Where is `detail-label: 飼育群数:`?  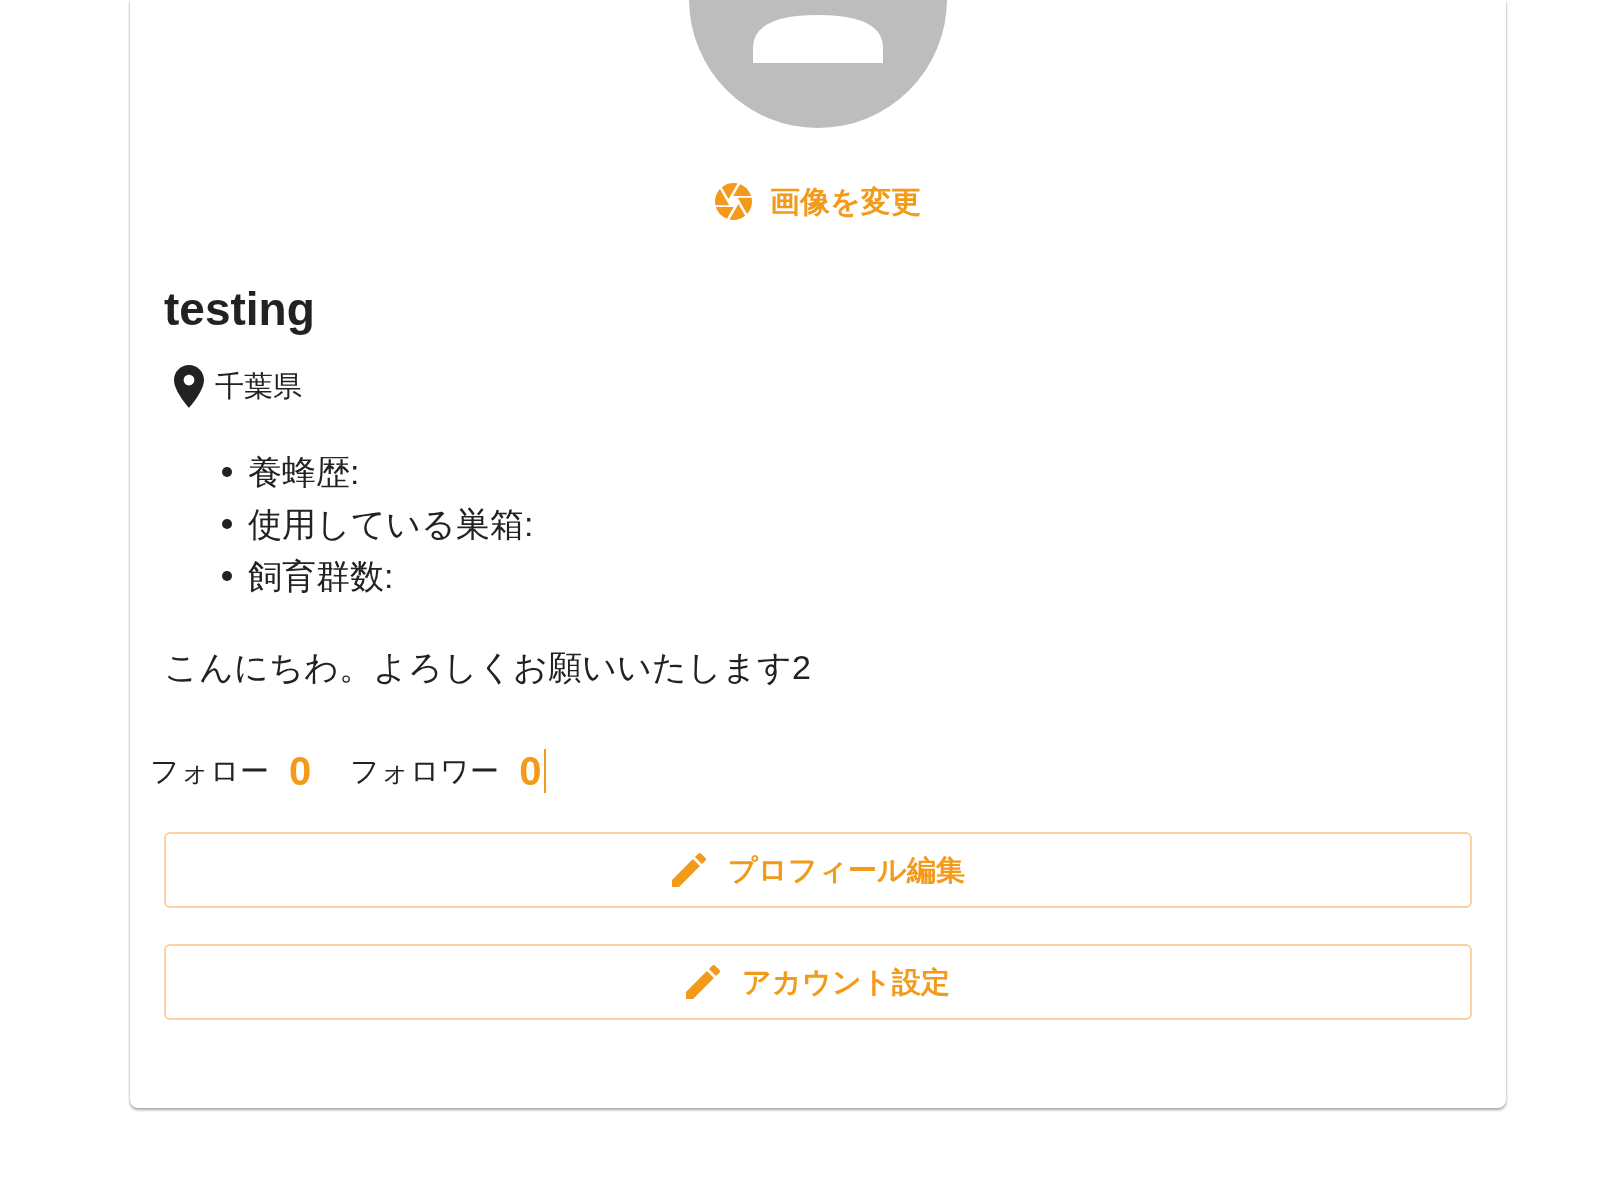
detail-label: 飼育群数: is located at coordinates (321, 576).